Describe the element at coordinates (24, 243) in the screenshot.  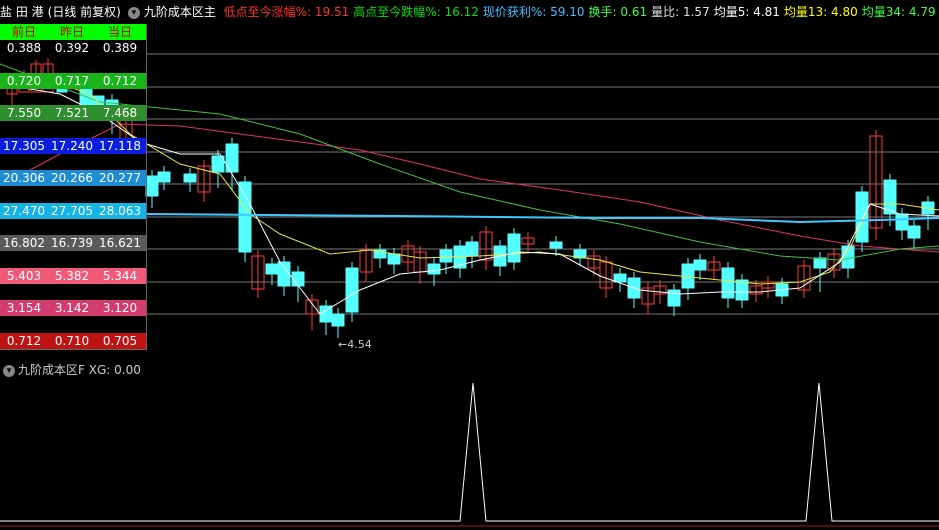
I see `cost-cell: 16.802` at that location.